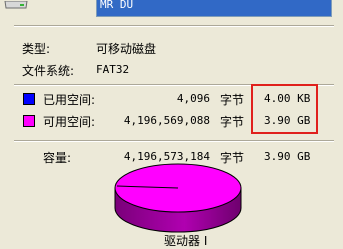  I want to click on drive-label: 驱动器 I, so click(186, 241).